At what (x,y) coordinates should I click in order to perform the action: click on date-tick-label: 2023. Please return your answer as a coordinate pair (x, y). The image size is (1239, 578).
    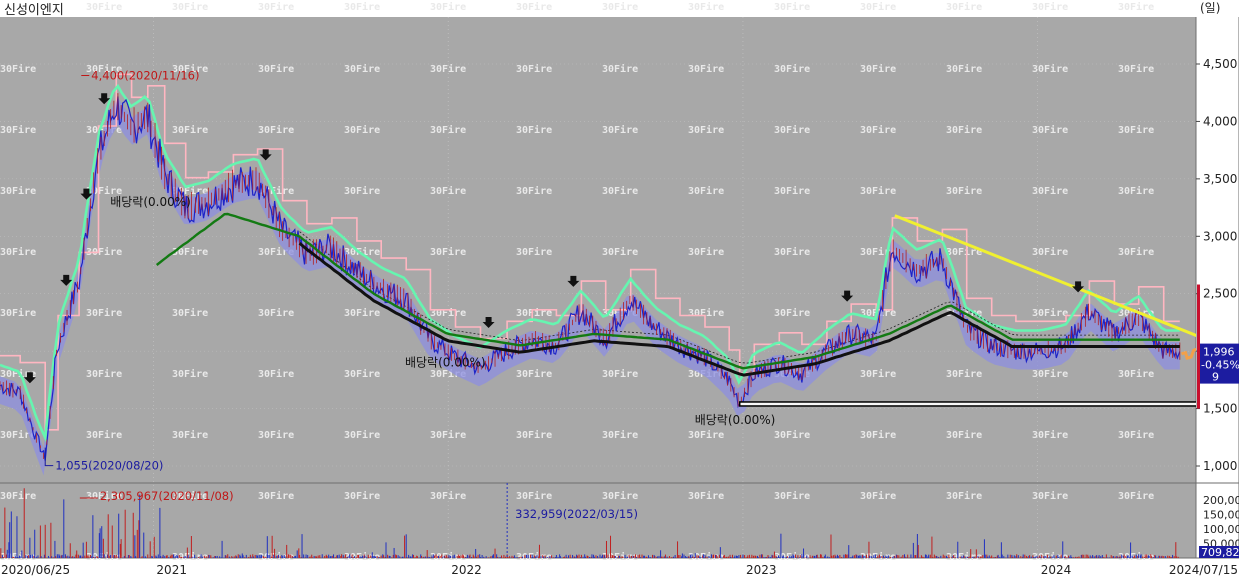
    Looking at the image, I should click on (761, 570).